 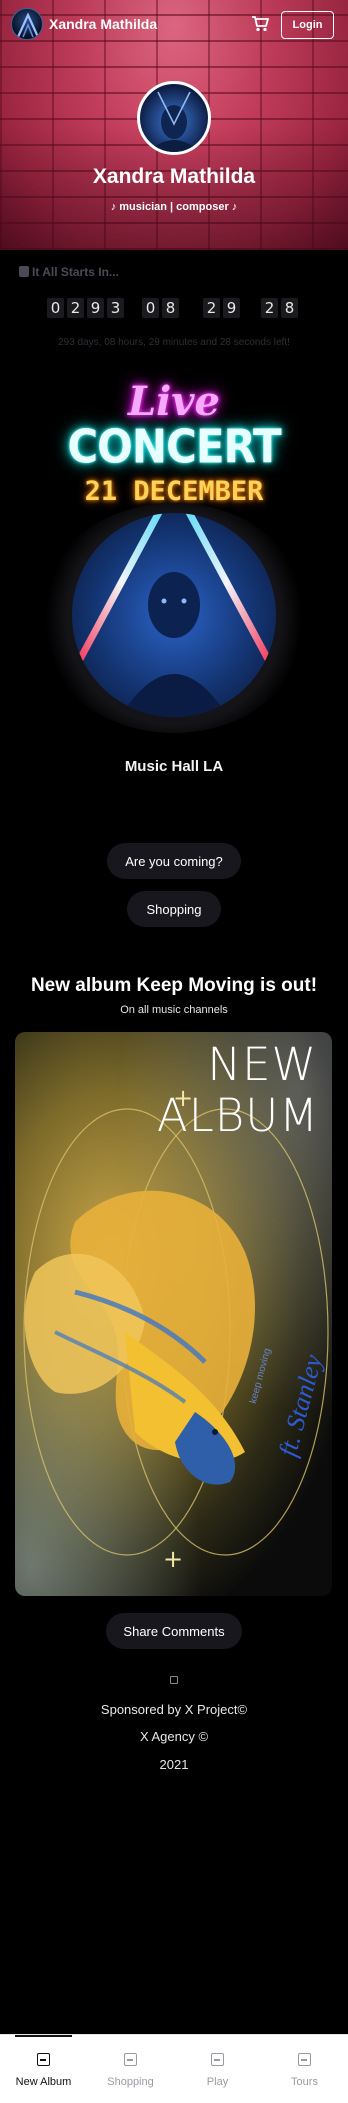 I want to click on poster-concert-text: CONCERT, so click(x=174, y=446).